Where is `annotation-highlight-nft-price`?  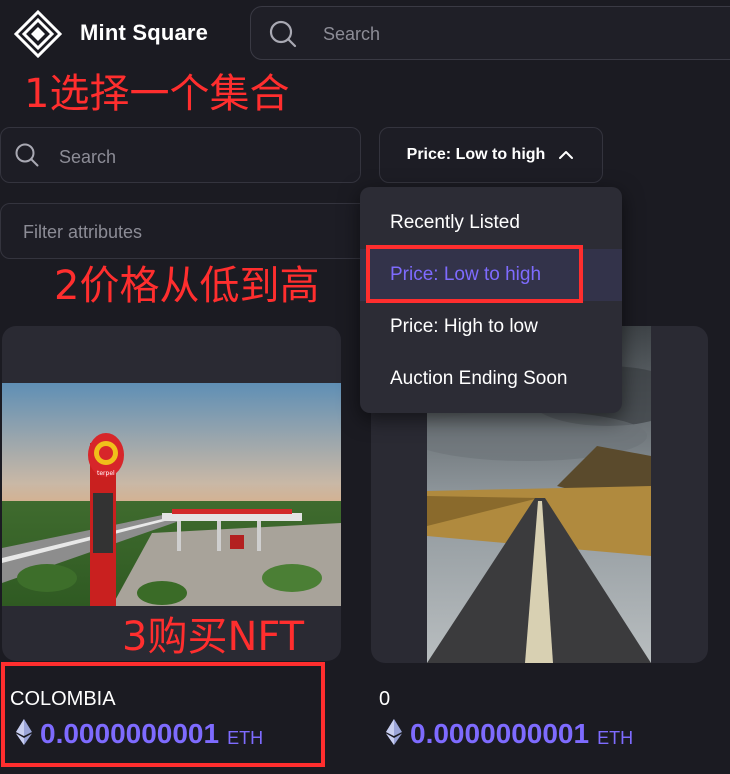 annotation-highlight-nft-price is located at coordinates (163, 714).